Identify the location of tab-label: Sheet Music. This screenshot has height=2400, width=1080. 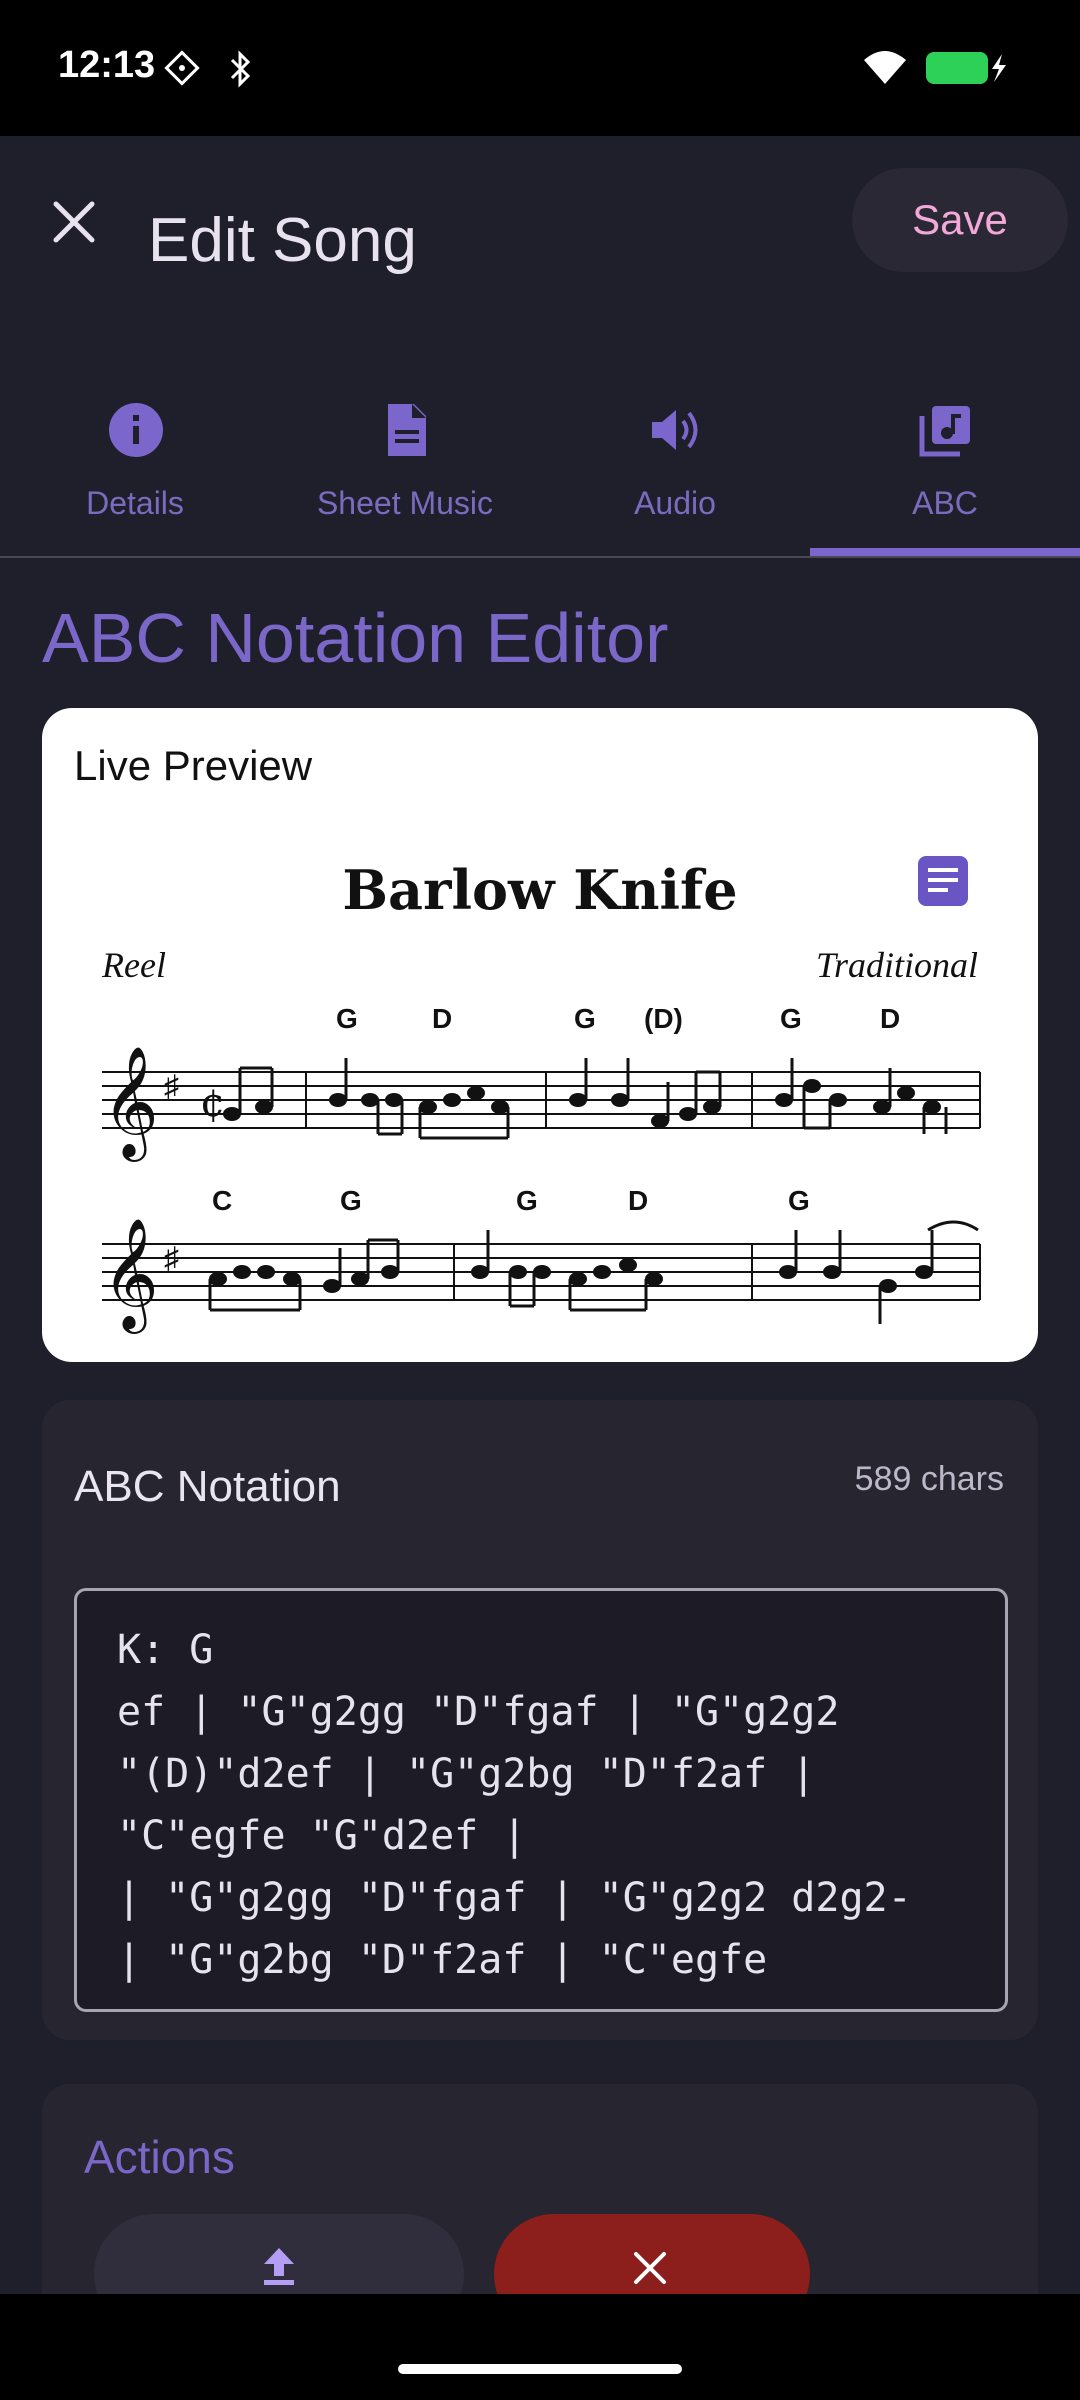
(405, 503).